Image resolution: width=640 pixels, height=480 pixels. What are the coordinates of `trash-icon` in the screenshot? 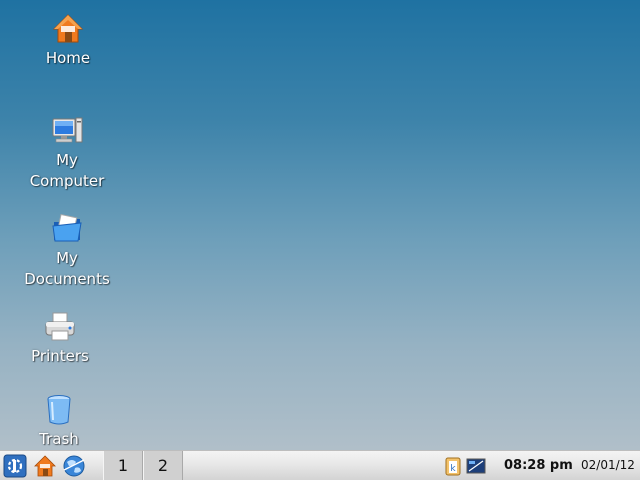 It's located at (59, 410).